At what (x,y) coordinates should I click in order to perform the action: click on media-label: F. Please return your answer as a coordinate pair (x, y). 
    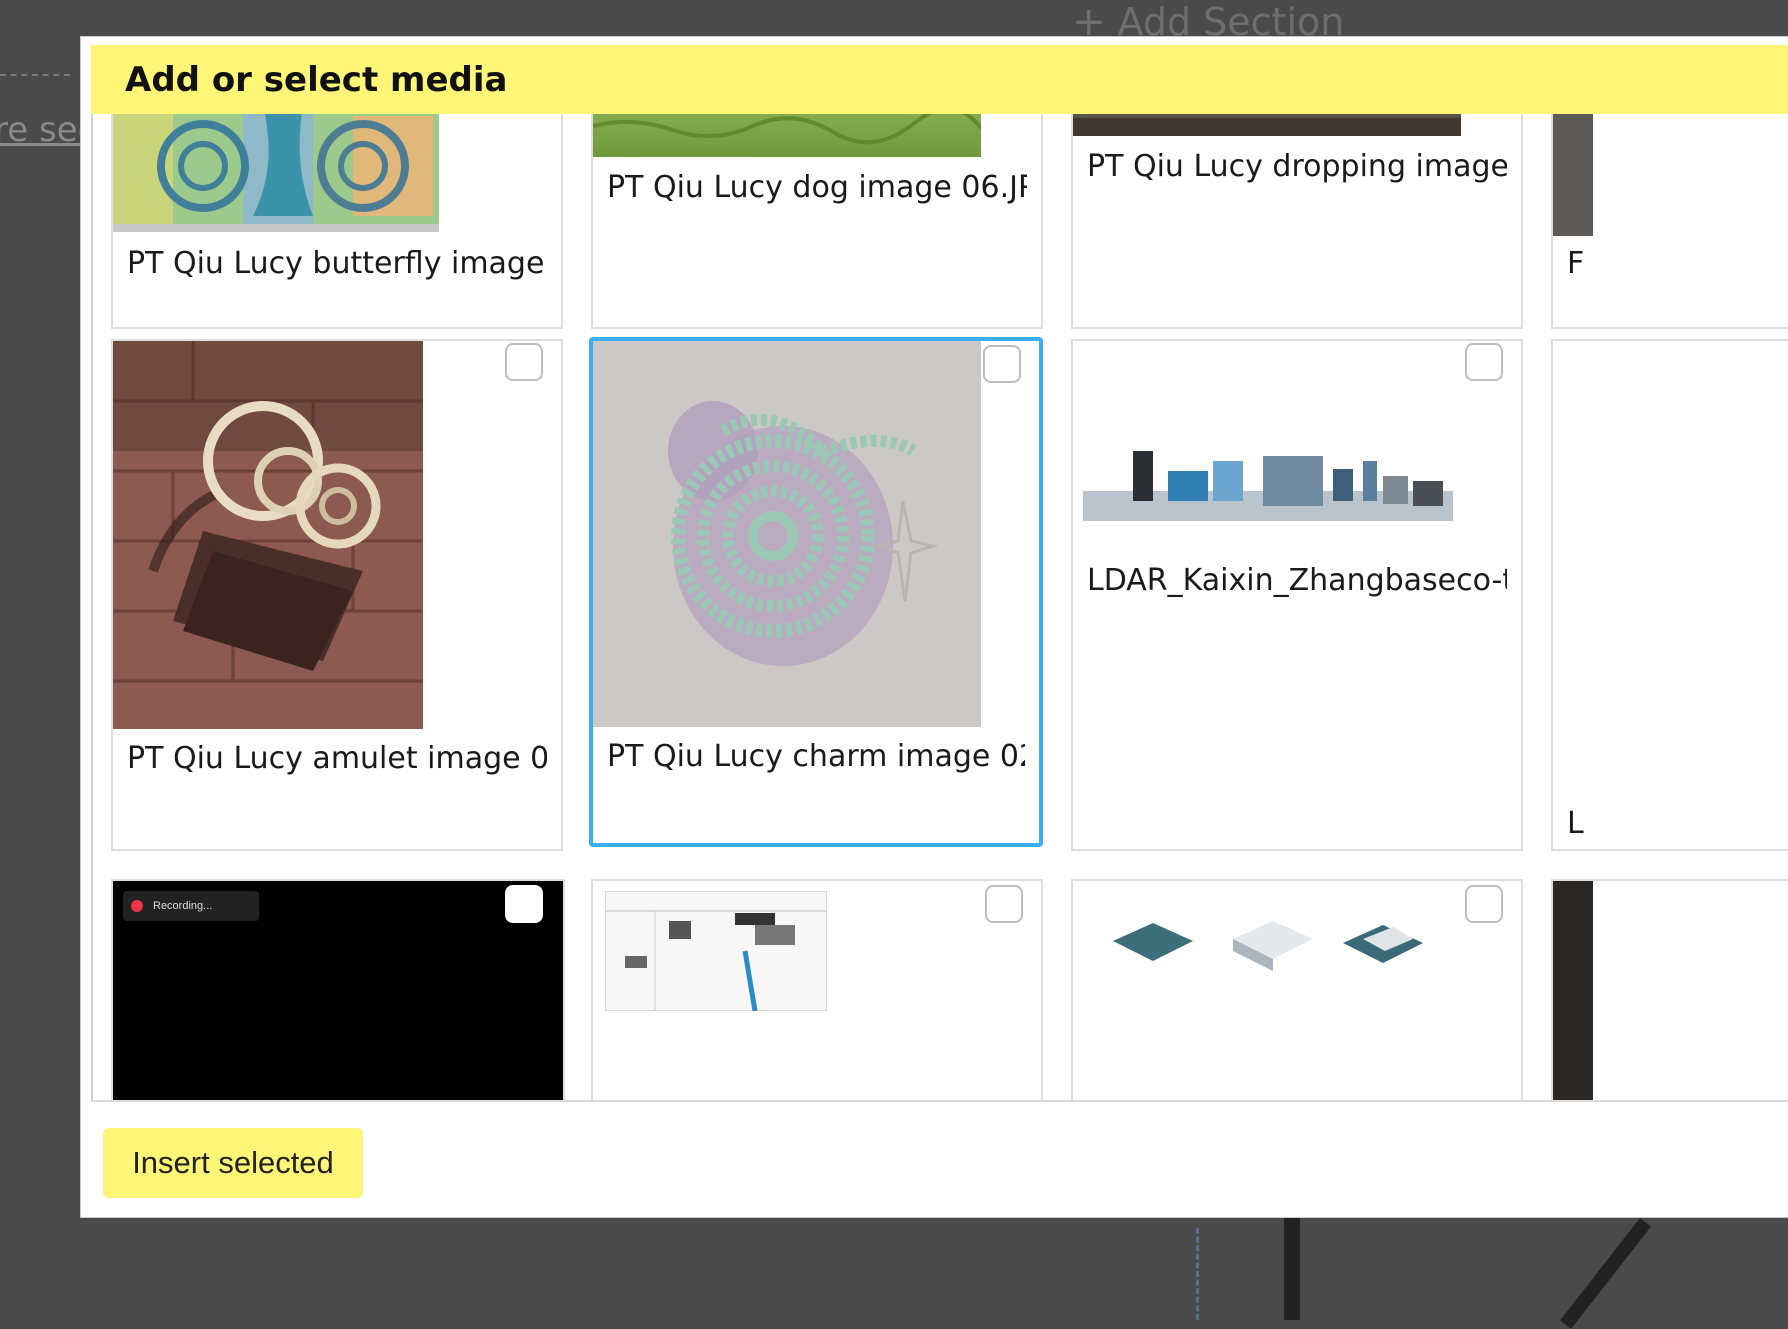
    Looking at the image, I should click on (1576, 263).